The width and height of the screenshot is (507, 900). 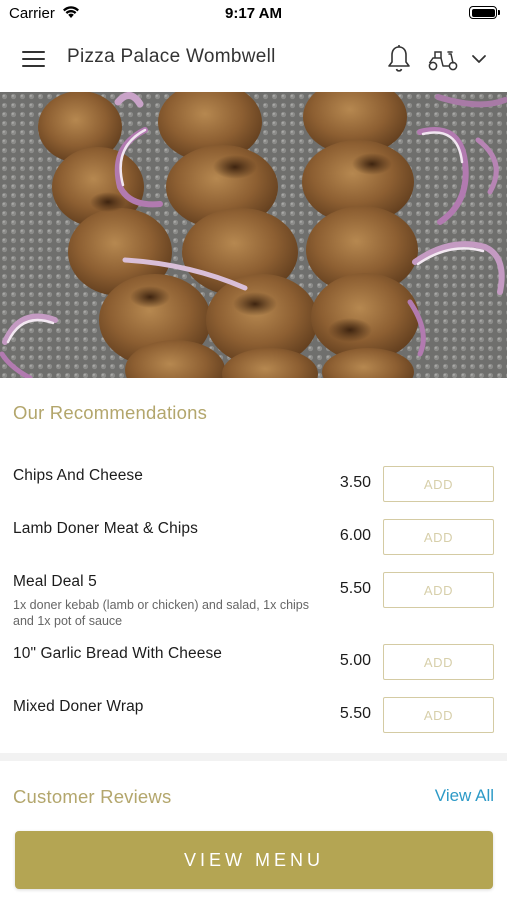 I want to click on item-name: Meal Deal 5, so click(x=55, y=581).